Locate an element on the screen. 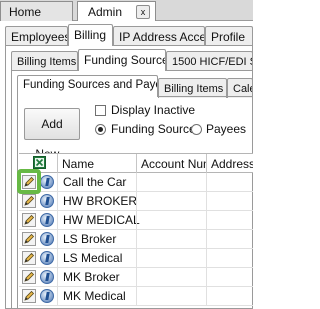  radio-funding-sources-label: Funding Sources is located at coordinates (156, 129).